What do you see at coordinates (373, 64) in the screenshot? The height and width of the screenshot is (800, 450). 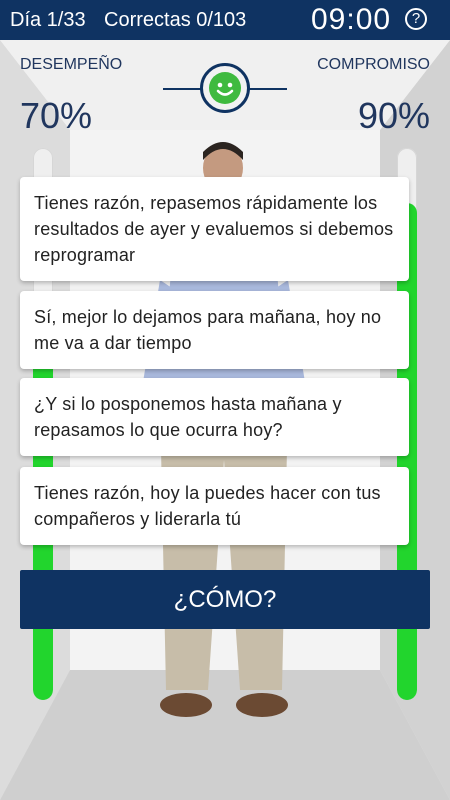 I see `commitment-label: COMPROMISO` at bounding box center [373, 64].